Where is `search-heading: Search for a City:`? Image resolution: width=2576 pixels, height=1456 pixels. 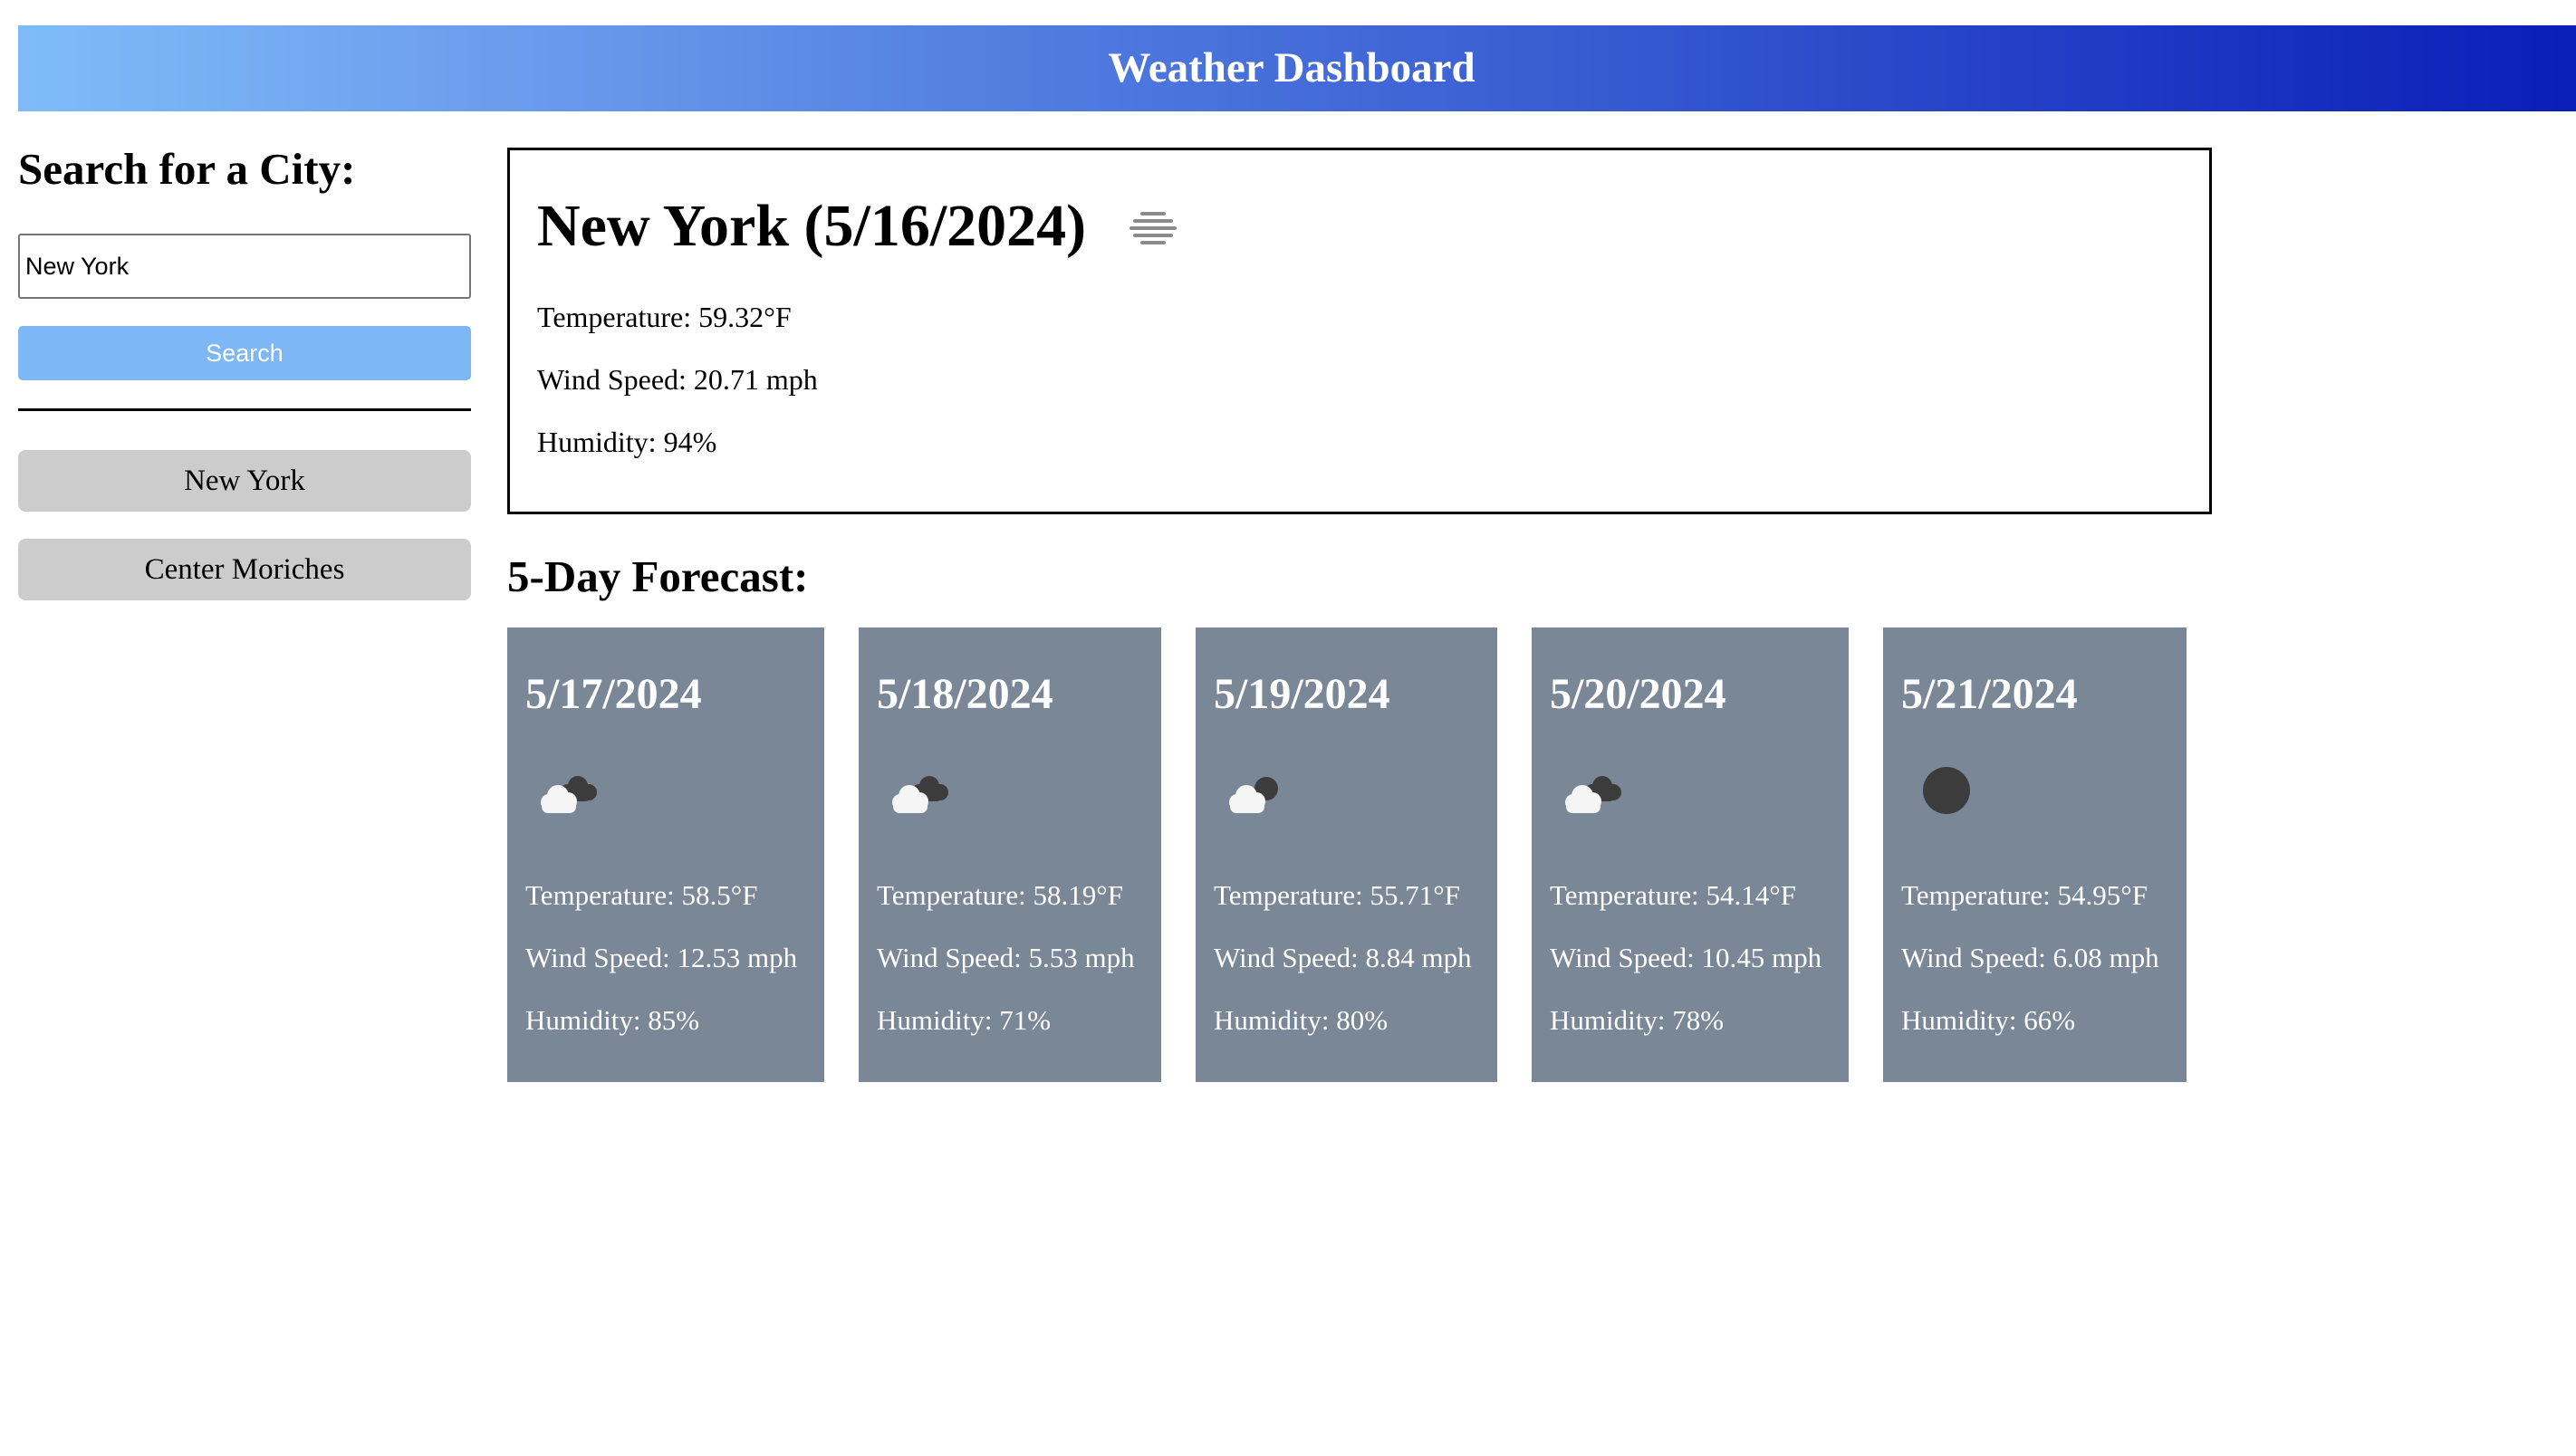 search-heading: Search for a City: is located at coordinates (187, 169).